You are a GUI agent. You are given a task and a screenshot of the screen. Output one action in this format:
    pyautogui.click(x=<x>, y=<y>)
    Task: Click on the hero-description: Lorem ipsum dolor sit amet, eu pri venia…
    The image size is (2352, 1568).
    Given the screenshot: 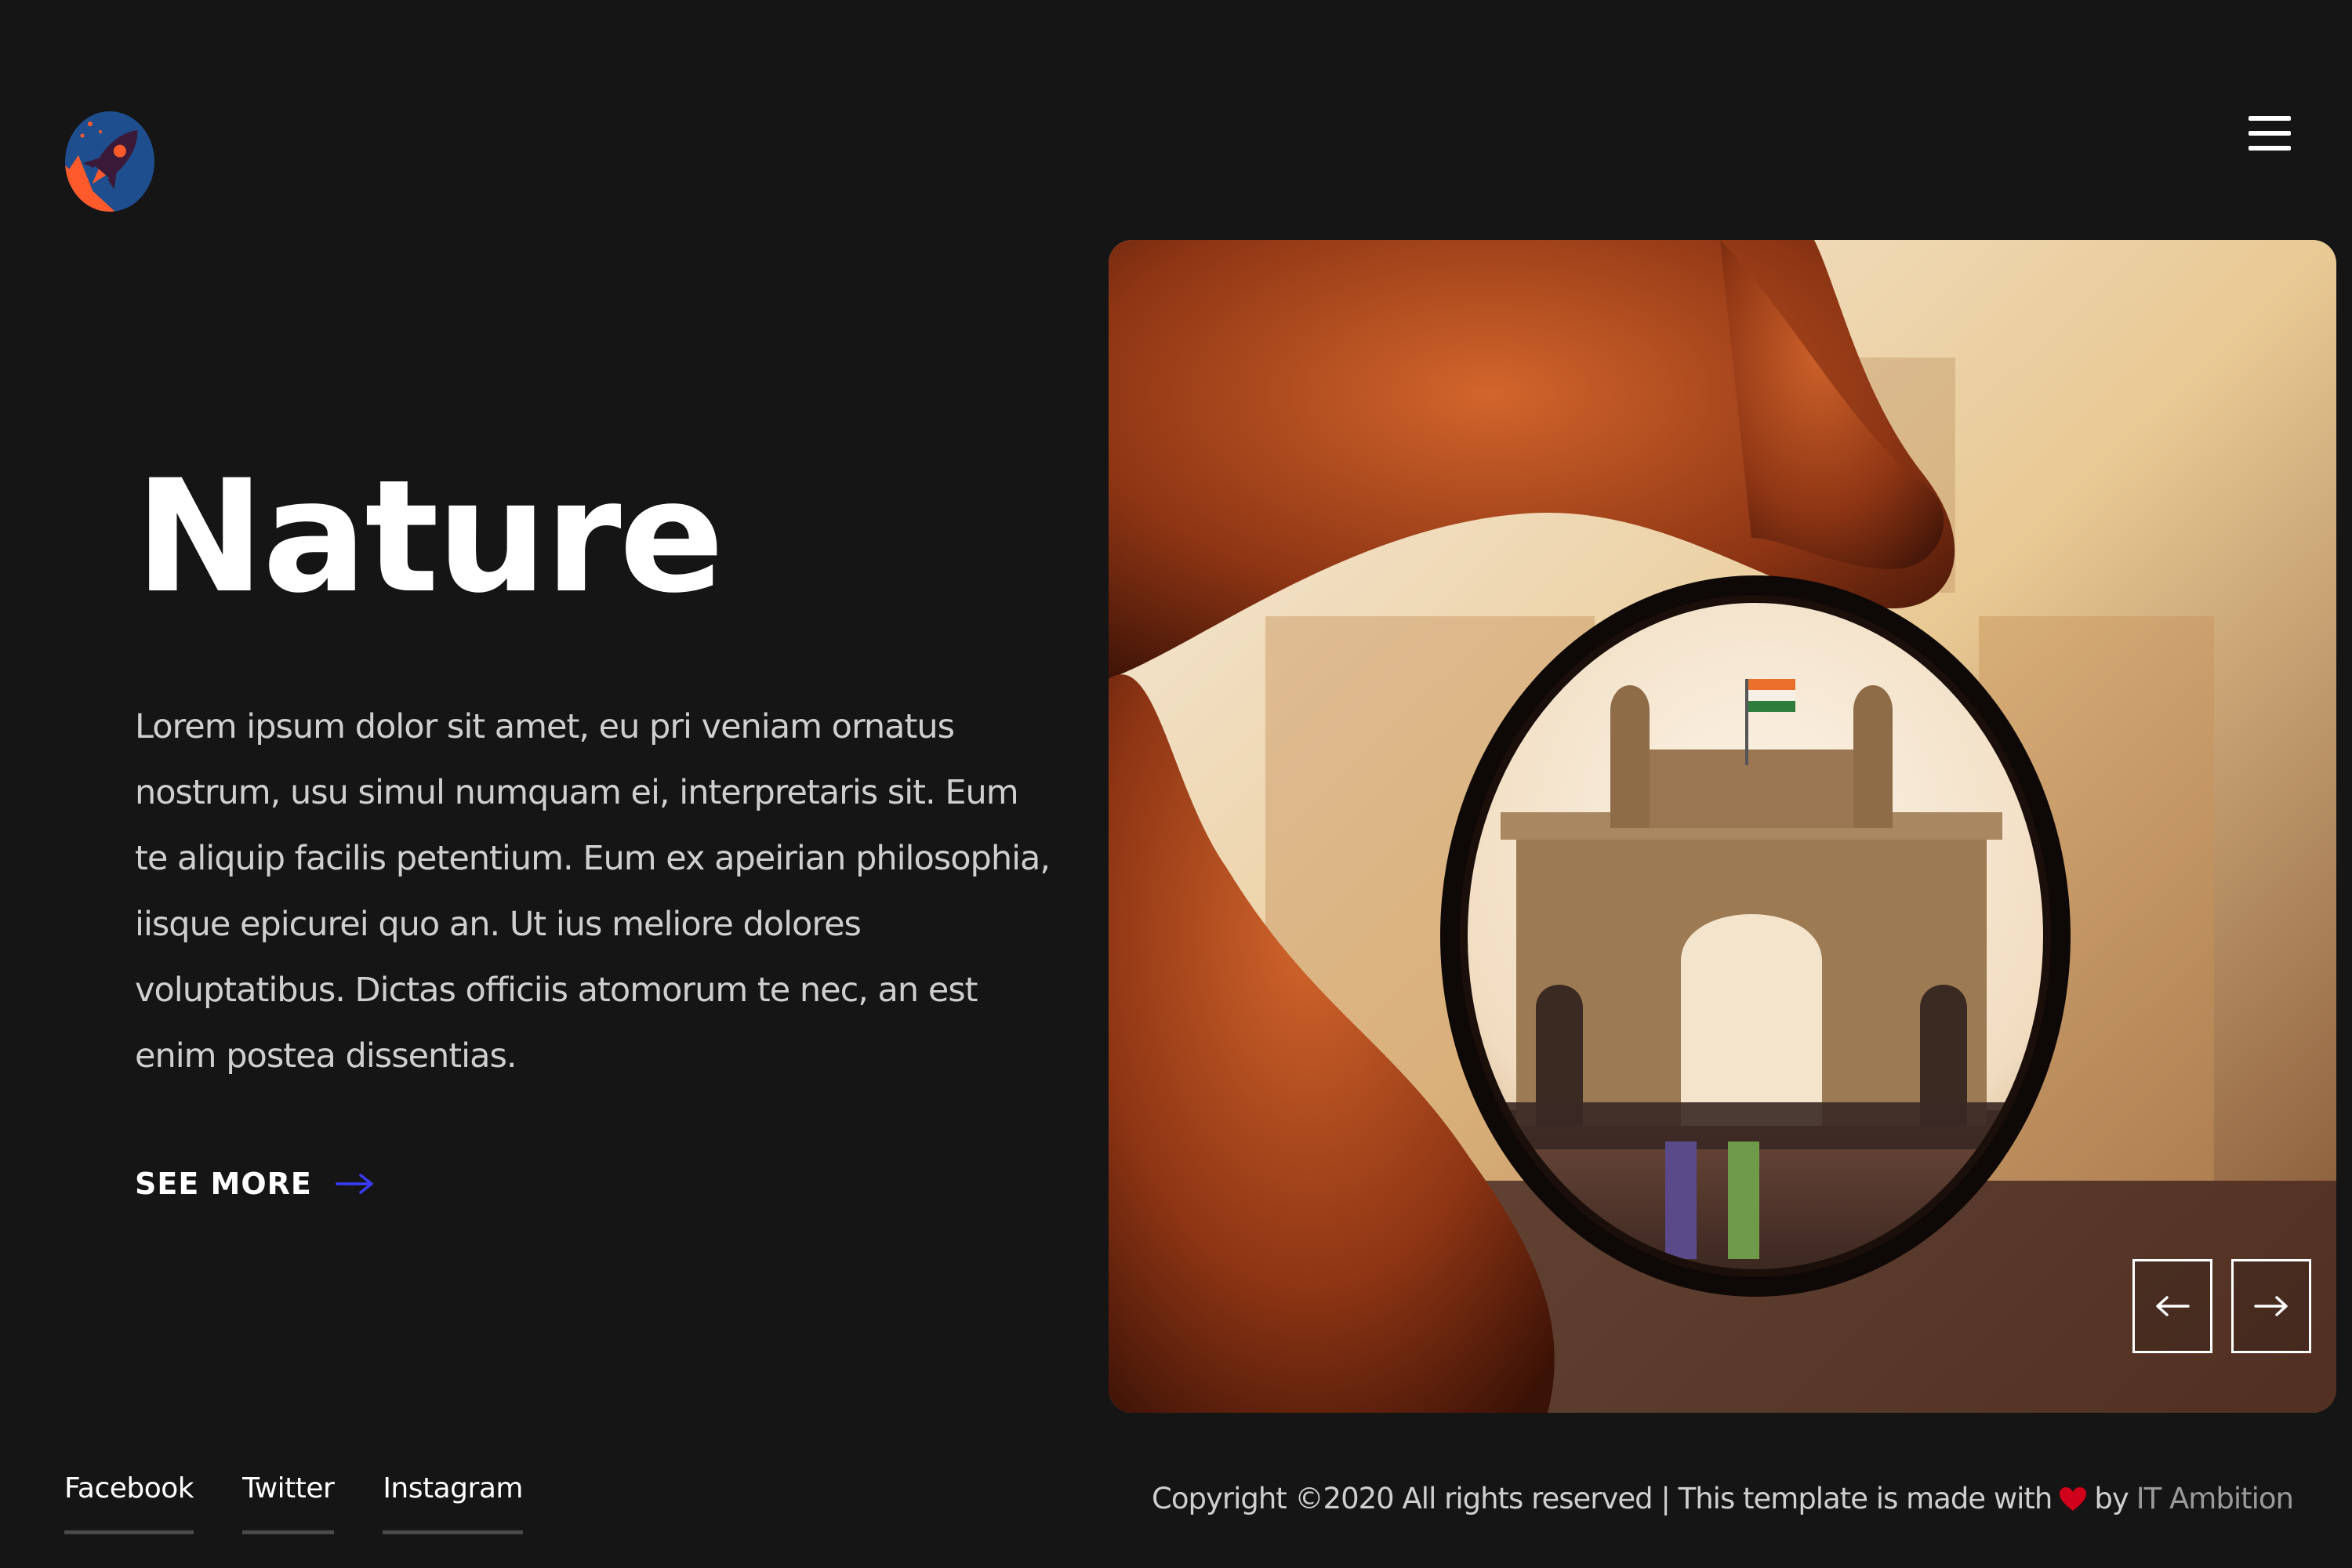 What is the action you would take?
    pyautogui.click(x=593, y=891)
    